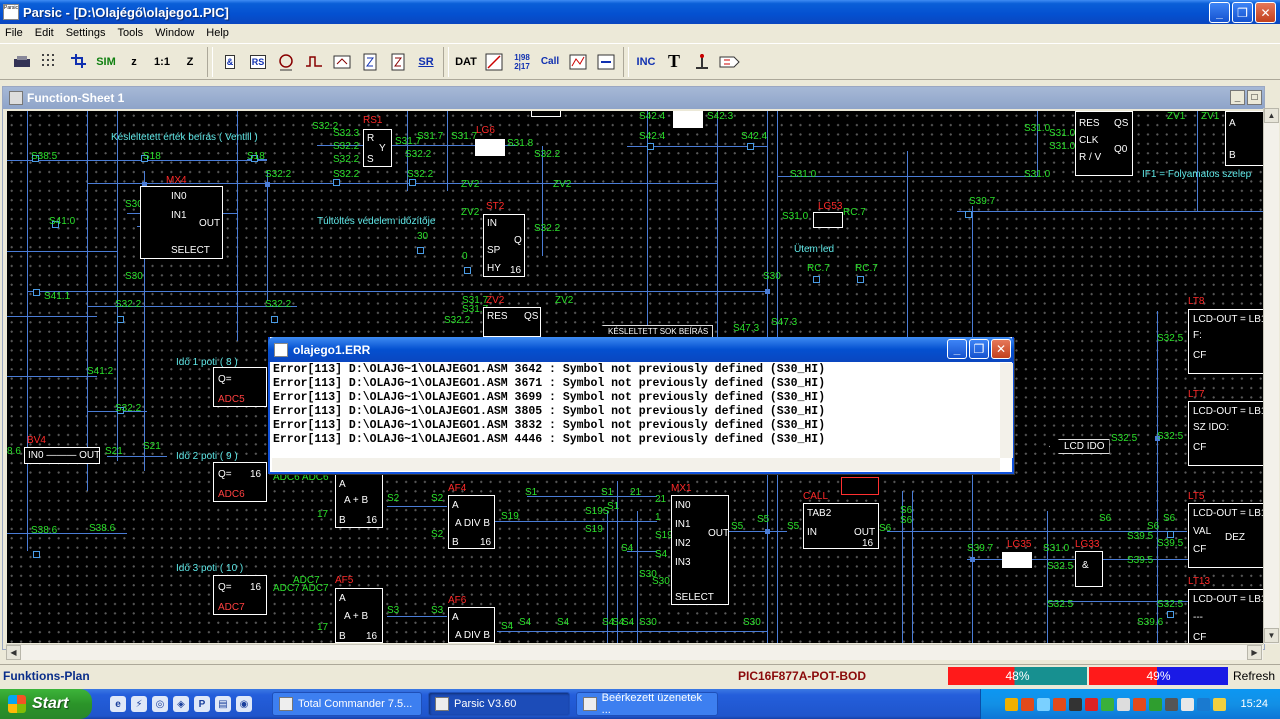 The height and width of the screenshot is (719, 1280). Describe the element at coordinates (730, 62) in the screenshot. I see `port-icon` at that location.